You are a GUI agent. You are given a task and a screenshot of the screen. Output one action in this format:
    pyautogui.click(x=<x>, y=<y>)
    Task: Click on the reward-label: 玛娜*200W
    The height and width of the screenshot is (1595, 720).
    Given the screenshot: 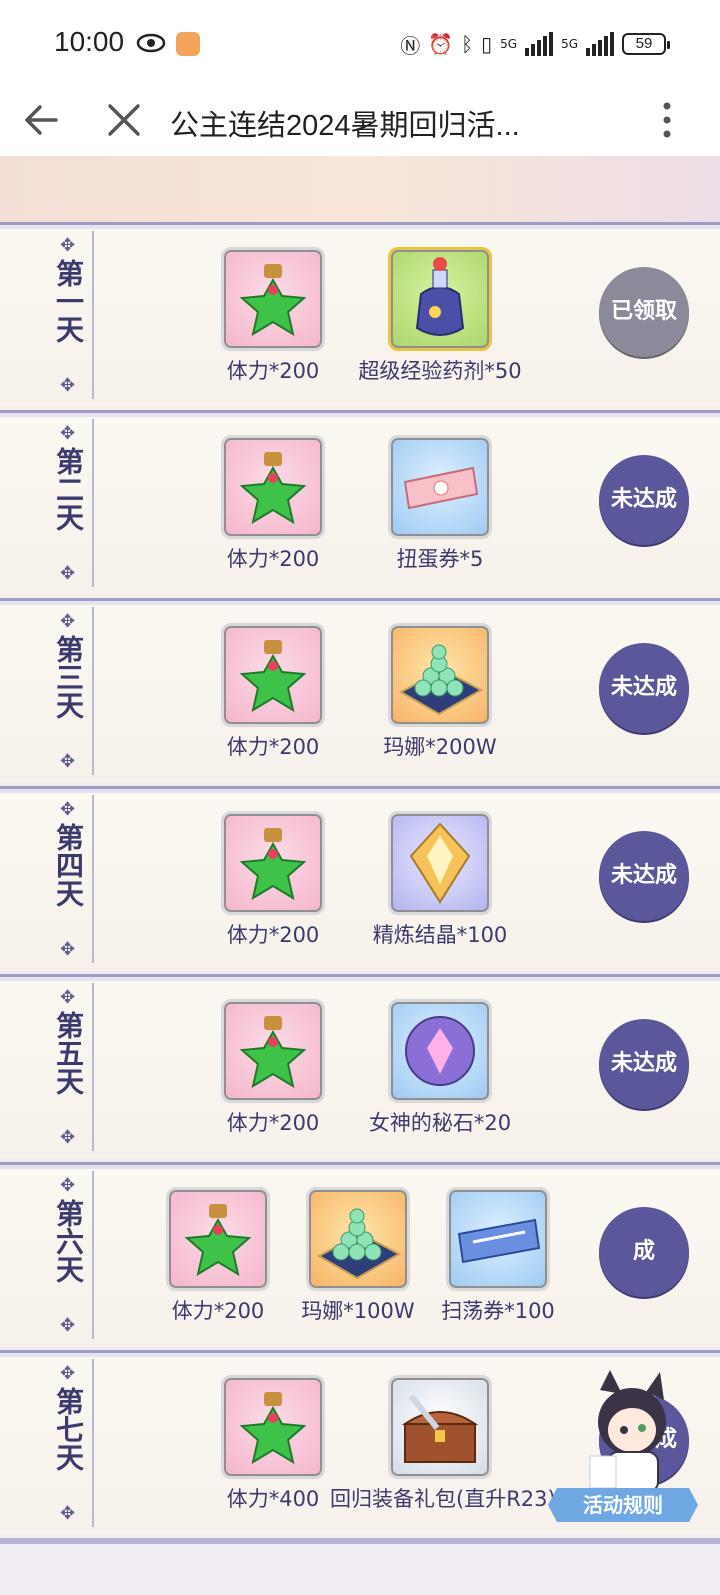 What is the action you would take?
    pyautogui.click(x=440, y=747)
    